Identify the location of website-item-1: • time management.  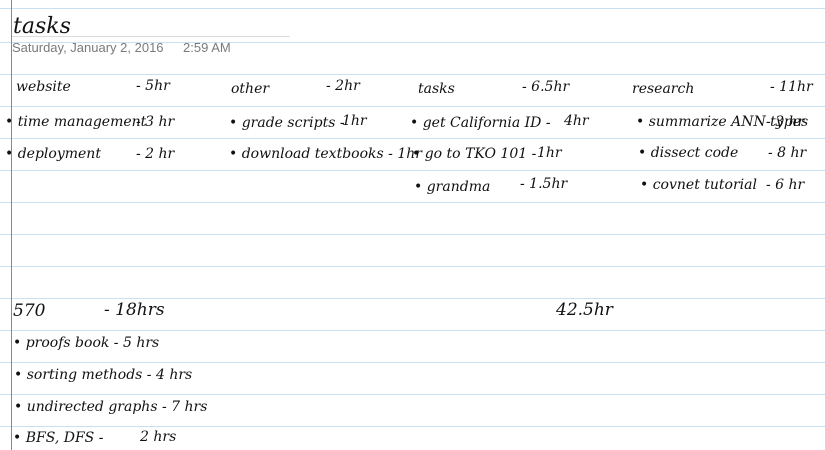
(76, 122).